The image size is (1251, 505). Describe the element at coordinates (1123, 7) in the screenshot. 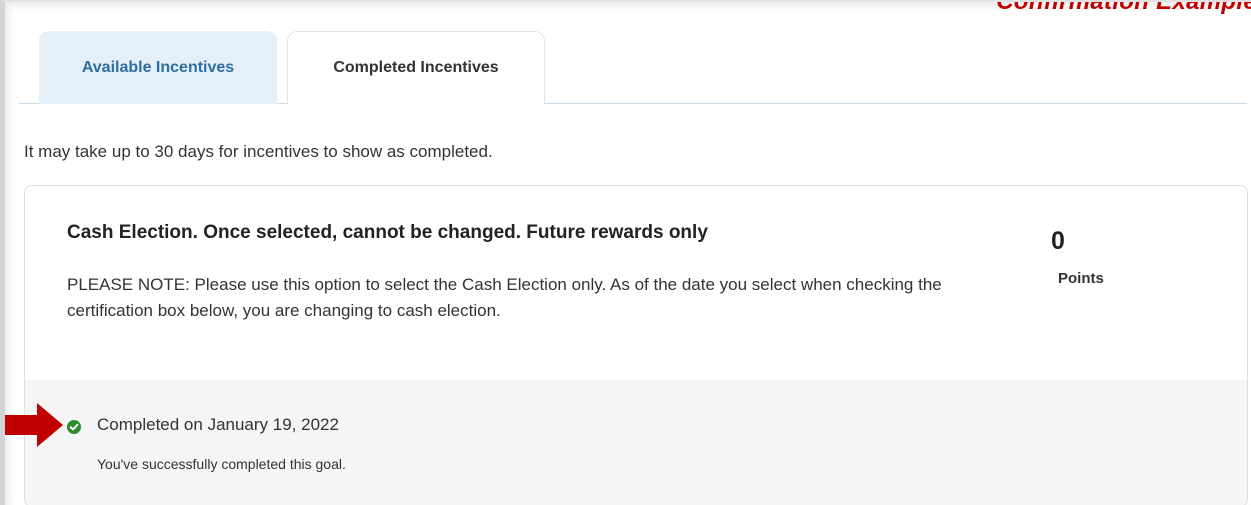

I see `watermark-text: Confirmation Example` at that location.